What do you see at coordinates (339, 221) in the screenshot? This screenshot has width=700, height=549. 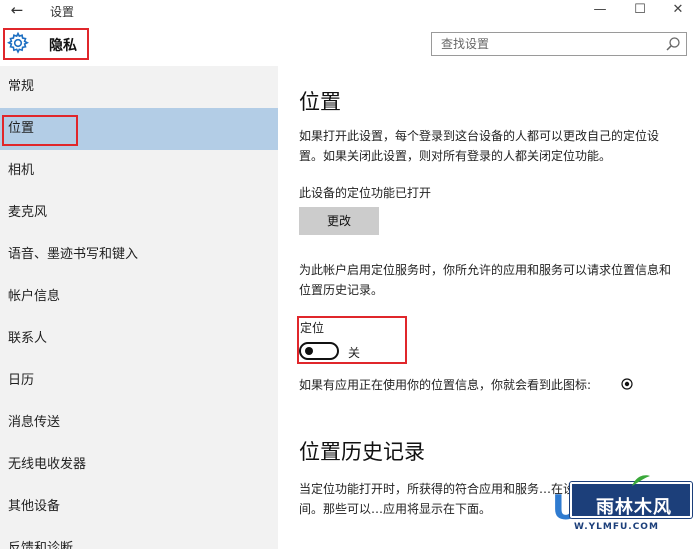 I see `change-button: 更改` at bounding box center [339, 221].